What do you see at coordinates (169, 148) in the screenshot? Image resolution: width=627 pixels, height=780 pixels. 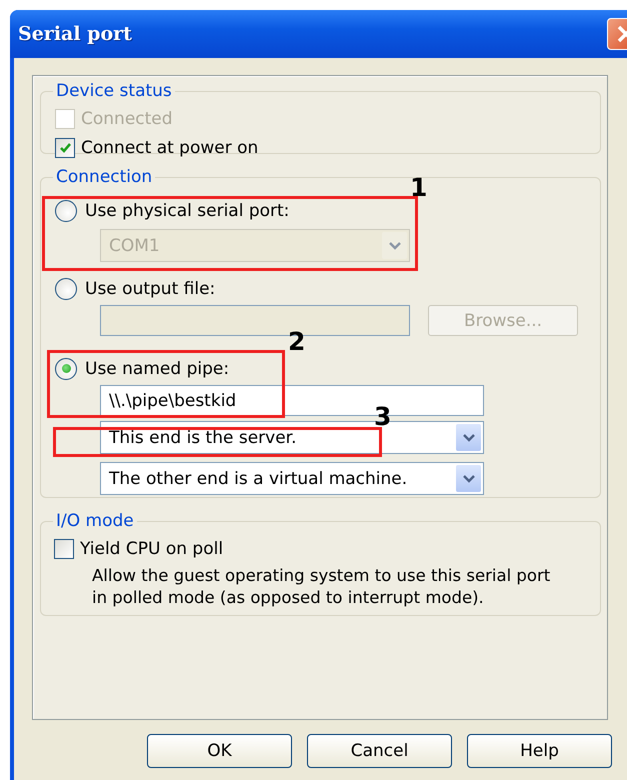 I see `checkbox-label: Connect at power on` at bounding box center [169, 148].